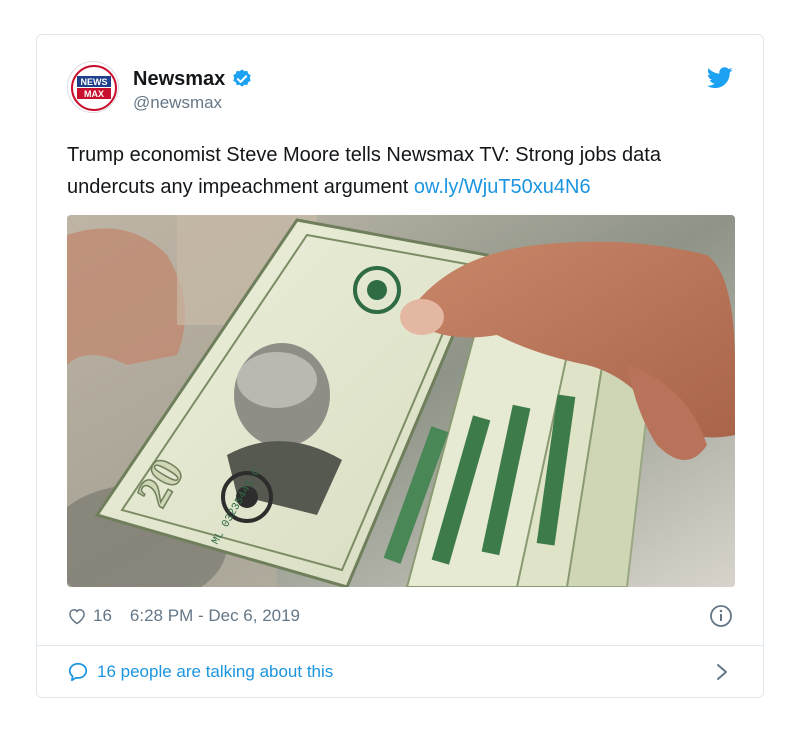 Image resolution: width=800 pixels, height=747 pixels. I want to click on verified-badge-icon, so click(242, 78).